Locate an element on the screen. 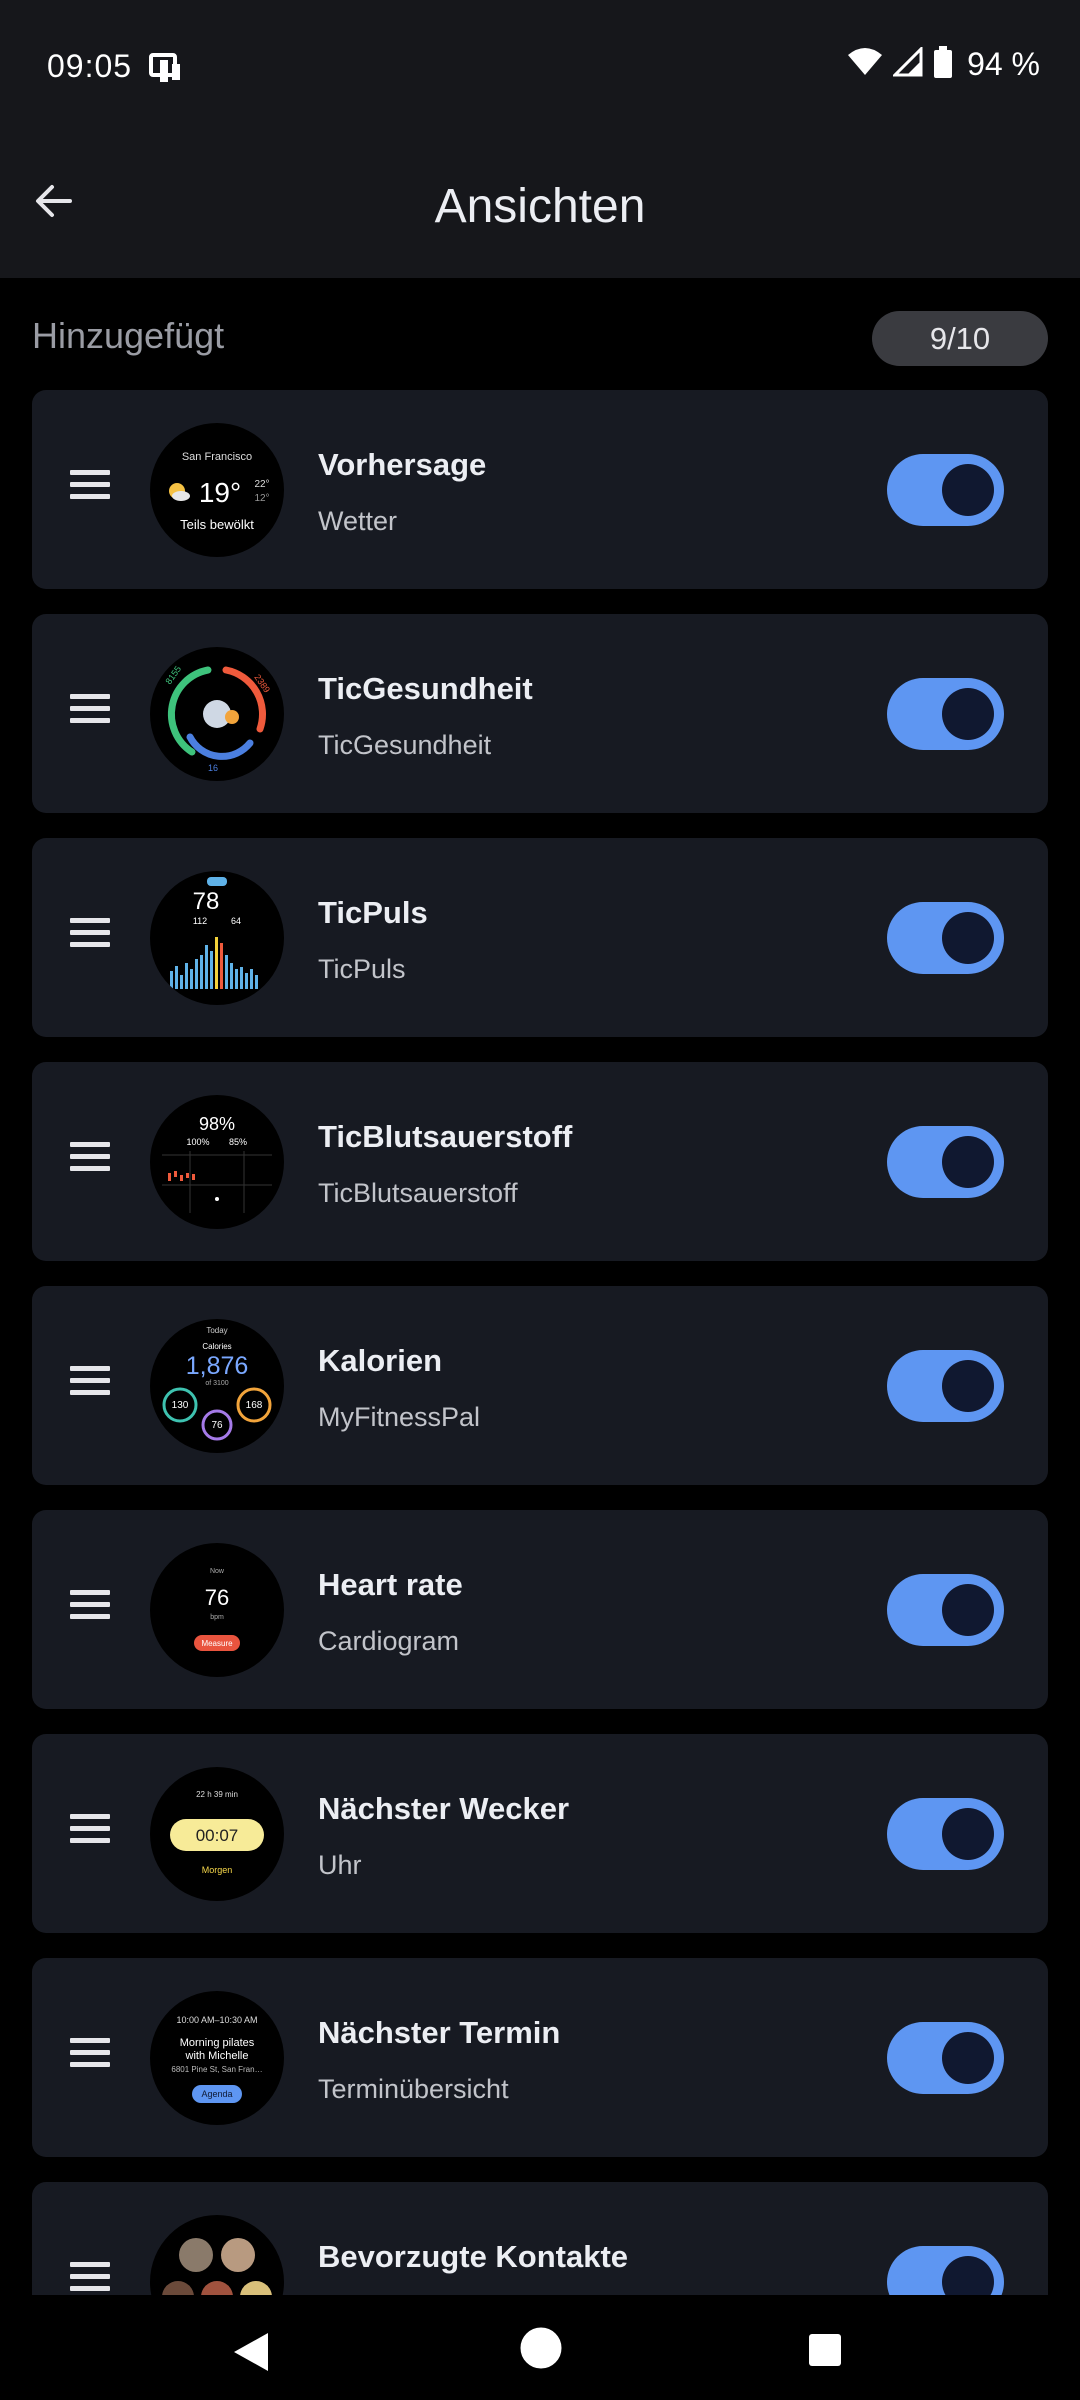 This screenshot has height=2400, width=1080. preview-remaining: 22 h 39 min is located at coordinates (217, 1794).